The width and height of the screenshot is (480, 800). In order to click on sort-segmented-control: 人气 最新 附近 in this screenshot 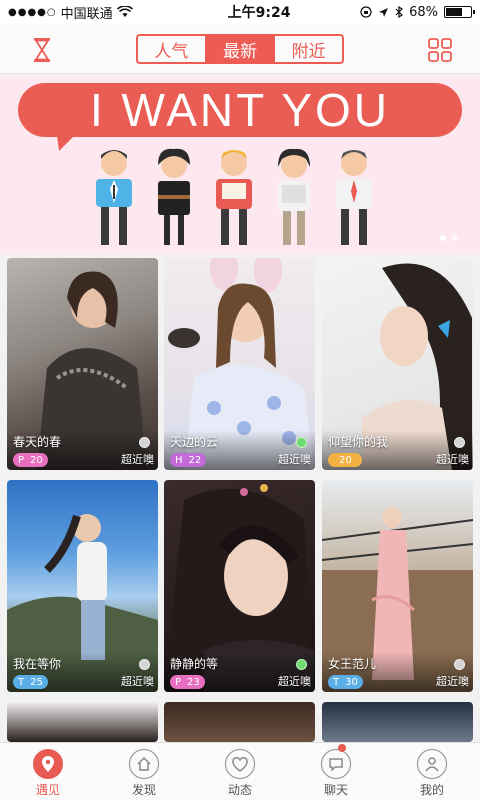, I will do `click(240, 49)`.